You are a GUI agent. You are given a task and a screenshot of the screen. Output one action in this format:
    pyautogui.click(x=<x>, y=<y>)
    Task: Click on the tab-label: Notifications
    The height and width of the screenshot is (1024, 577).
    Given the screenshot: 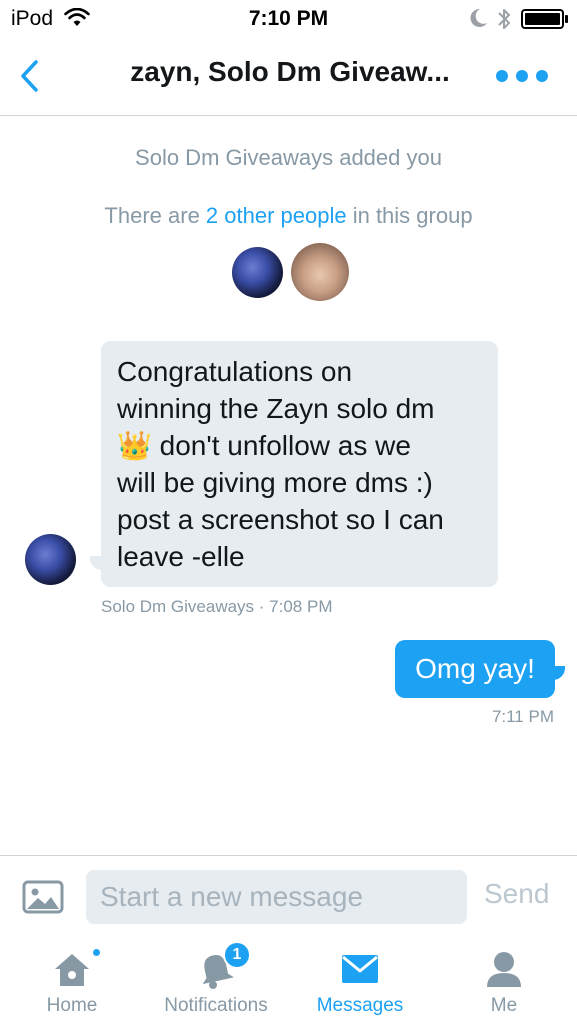 What is the action you would take?
    pyautogui.click(x=216, y=1005)
    